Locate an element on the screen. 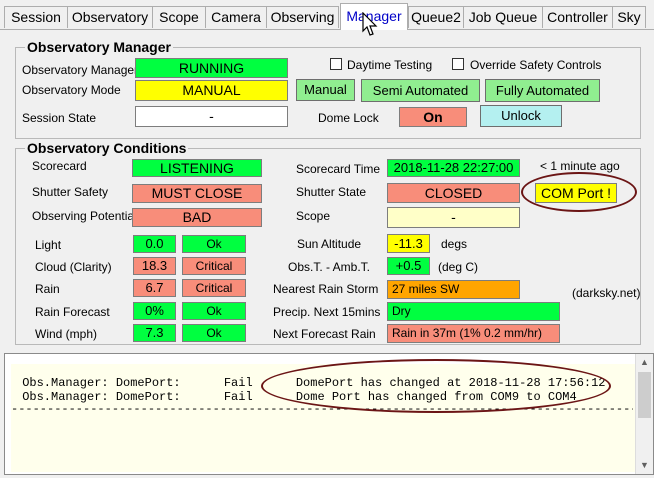 This screenshot has height=478, width=654. daytime-testing-checkbox is located at coordinates (336, 64).